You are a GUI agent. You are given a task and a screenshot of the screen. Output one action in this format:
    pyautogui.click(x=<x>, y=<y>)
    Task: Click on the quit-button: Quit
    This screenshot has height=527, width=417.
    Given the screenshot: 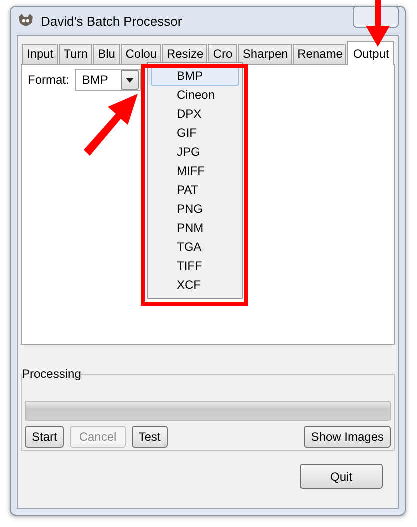 What is the action you would take?
    pyautogui.click(x=341, y=476)
    